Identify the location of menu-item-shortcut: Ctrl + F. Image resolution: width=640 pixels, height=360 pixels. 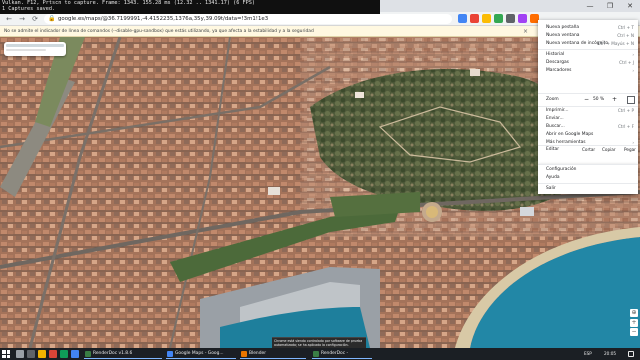
(625, 126).